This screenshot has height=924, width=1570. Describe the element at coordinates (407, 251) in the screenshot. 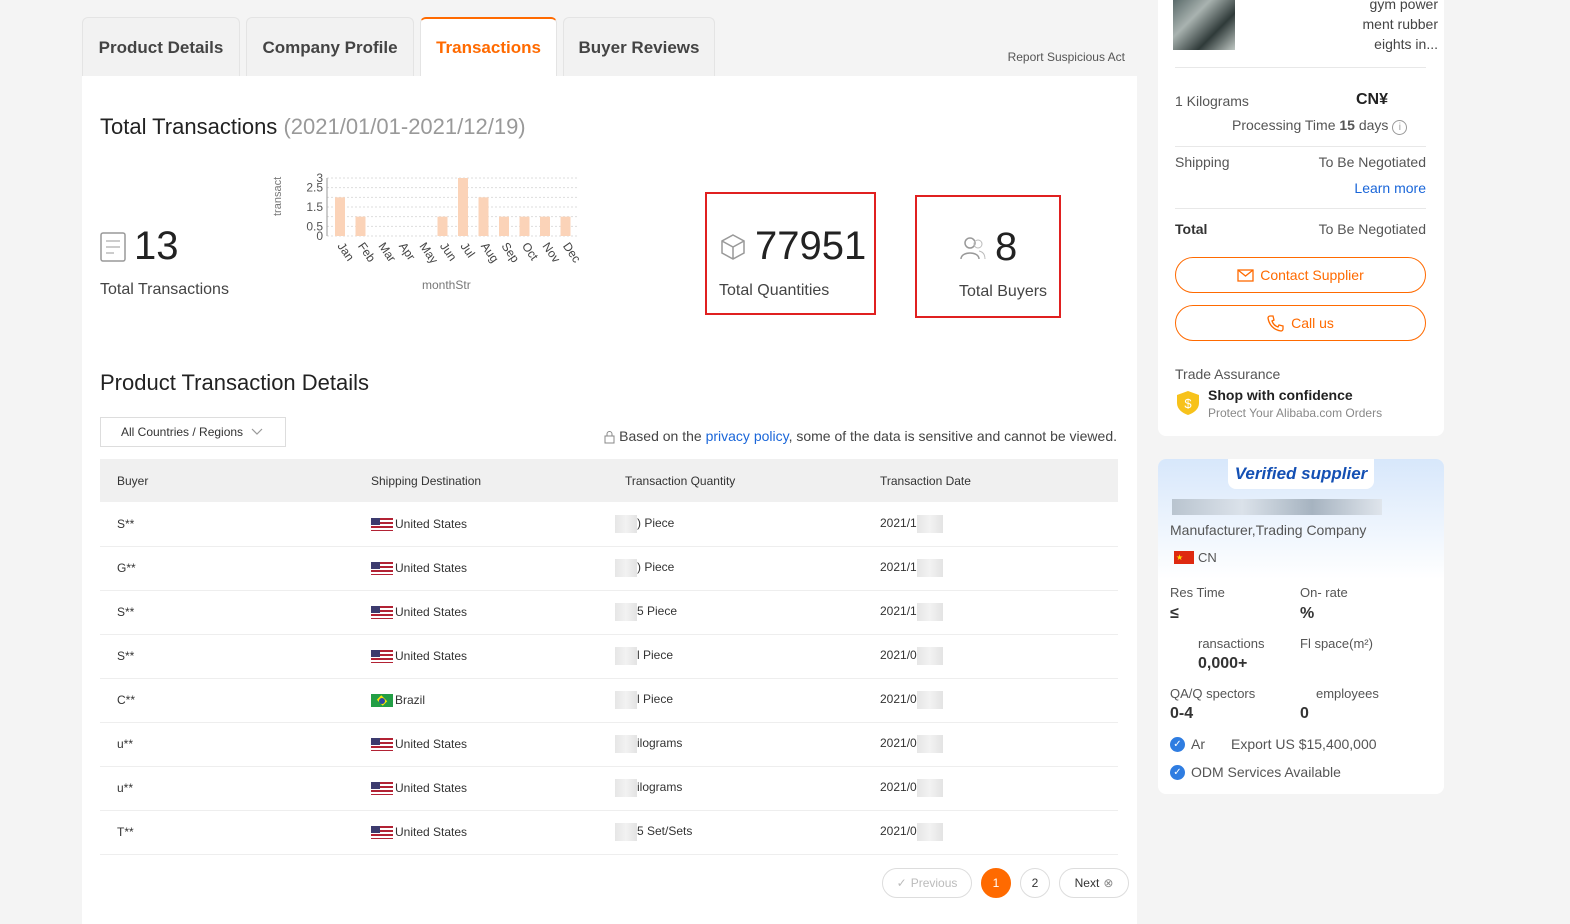

I see `x-tick-label: Apr` at that location.